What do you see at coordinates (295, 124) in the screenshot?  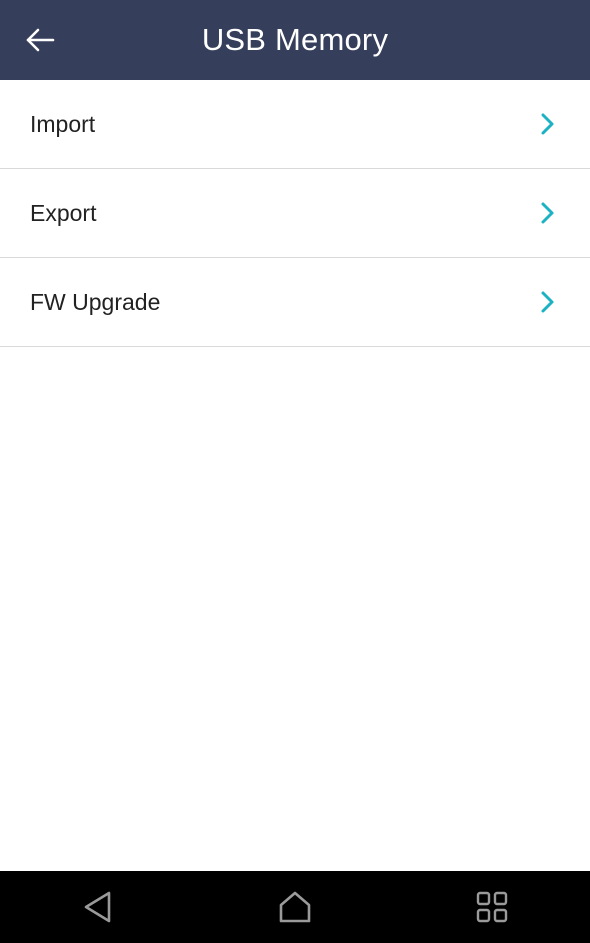 I see `menu-item-import: Import` at bounding box center [295, 124].